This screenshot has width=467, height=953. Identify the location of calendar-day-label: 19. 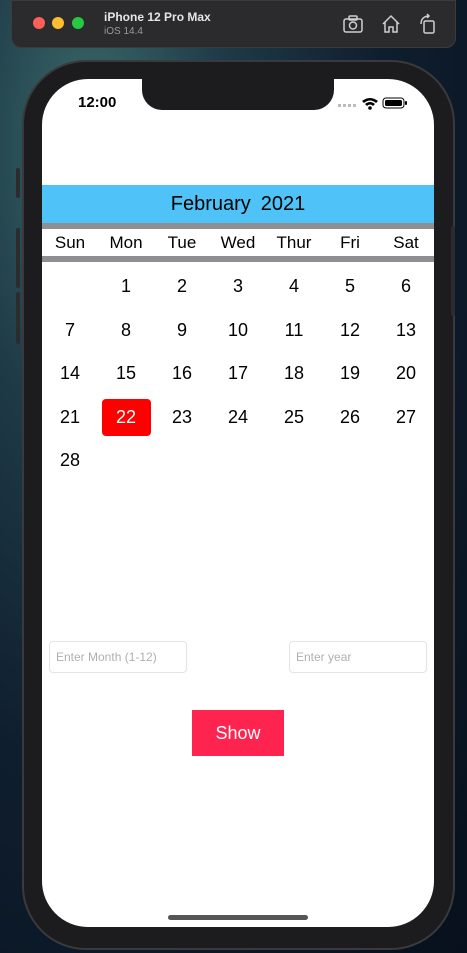
(350, 373).